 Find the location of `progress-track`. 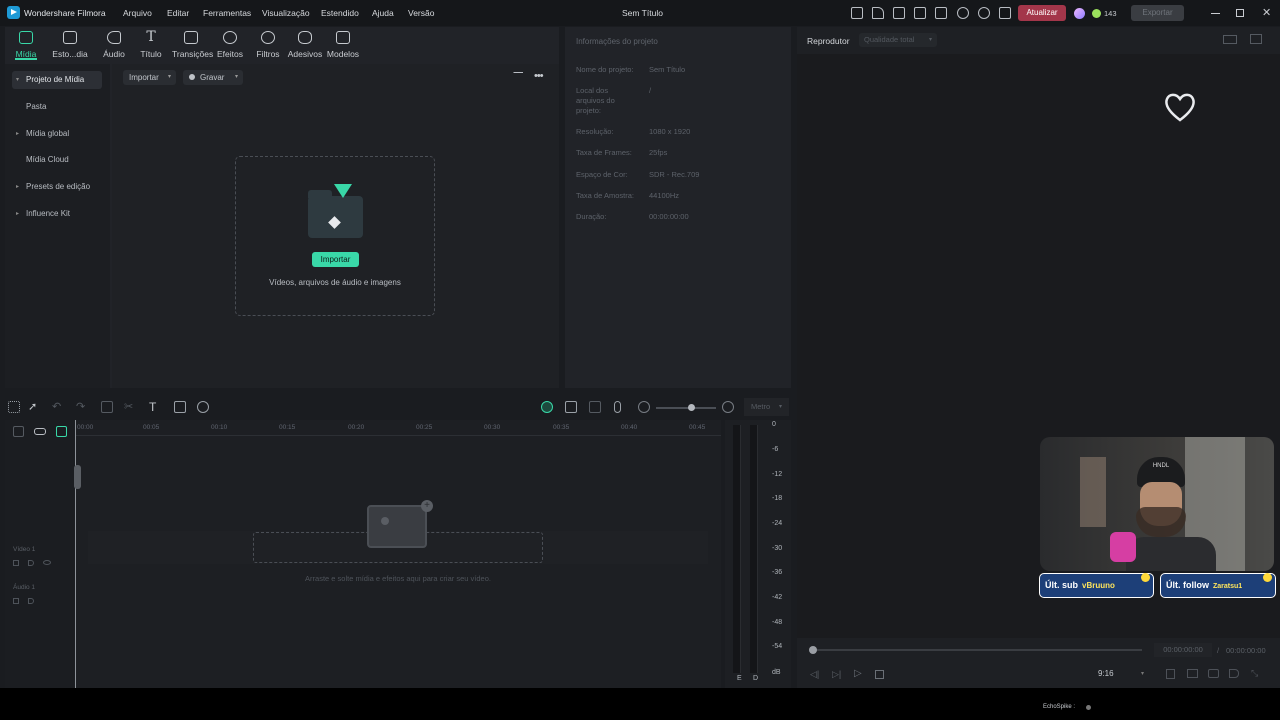

progress-track is located at coordinates (977, 650).